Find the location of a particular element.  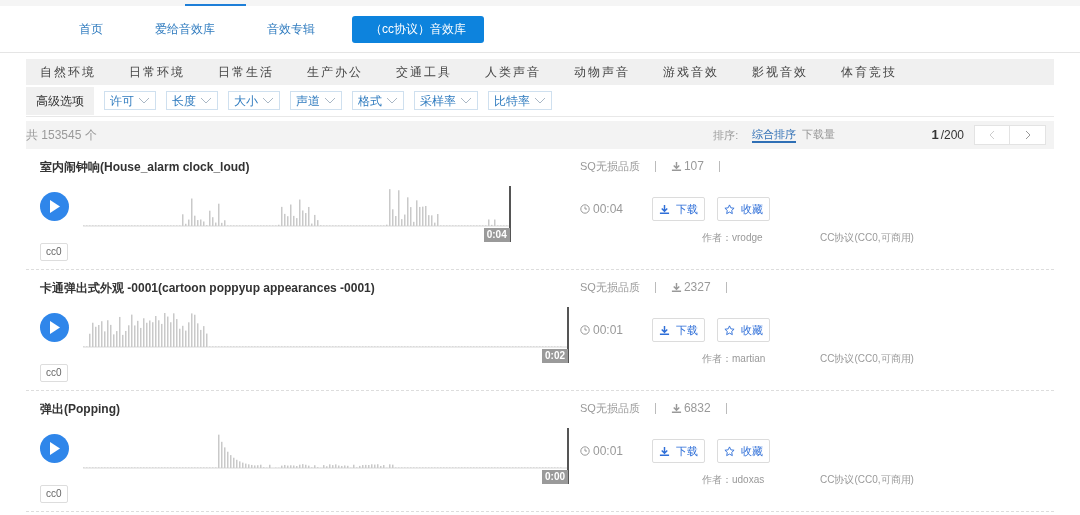

category-link: 游戏音效 is located at coordinates (691, 72).